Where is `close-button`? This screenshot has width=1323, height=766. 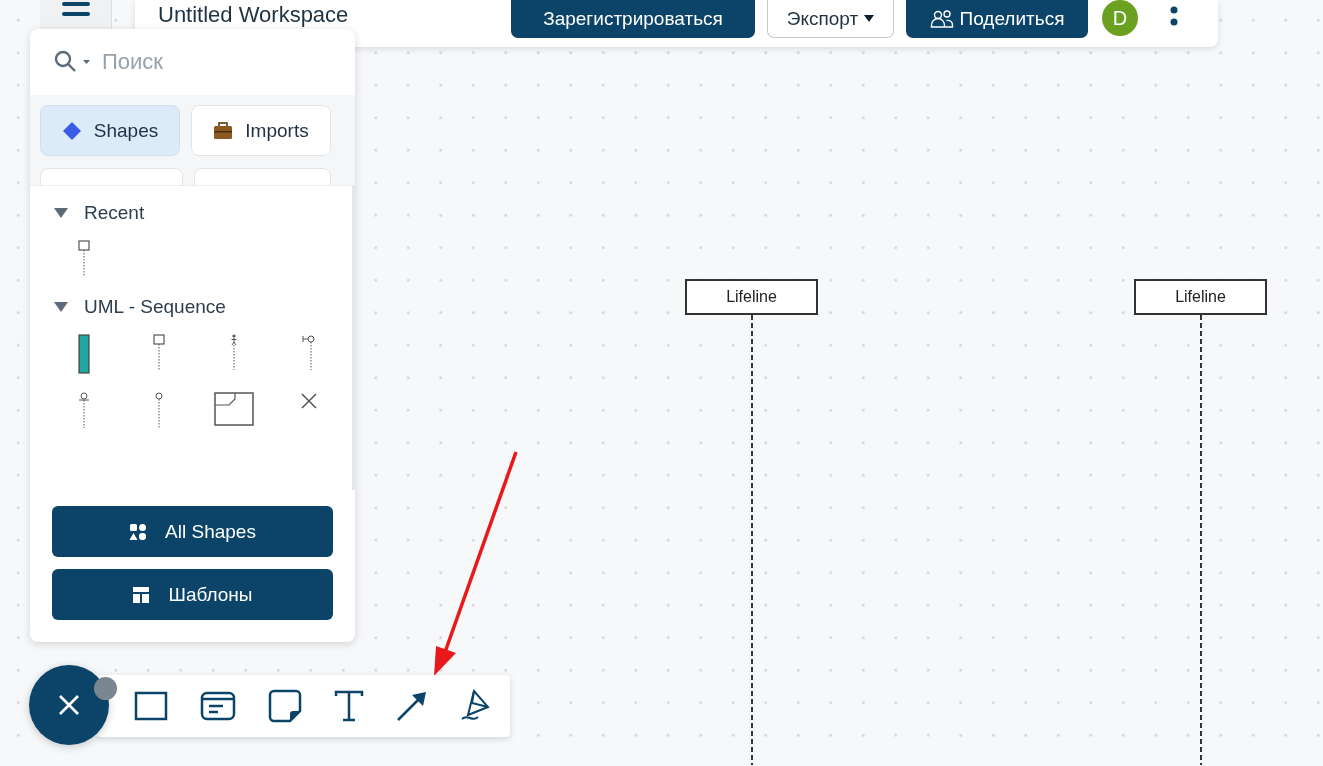 close-button is located at coordinates (69, 705).